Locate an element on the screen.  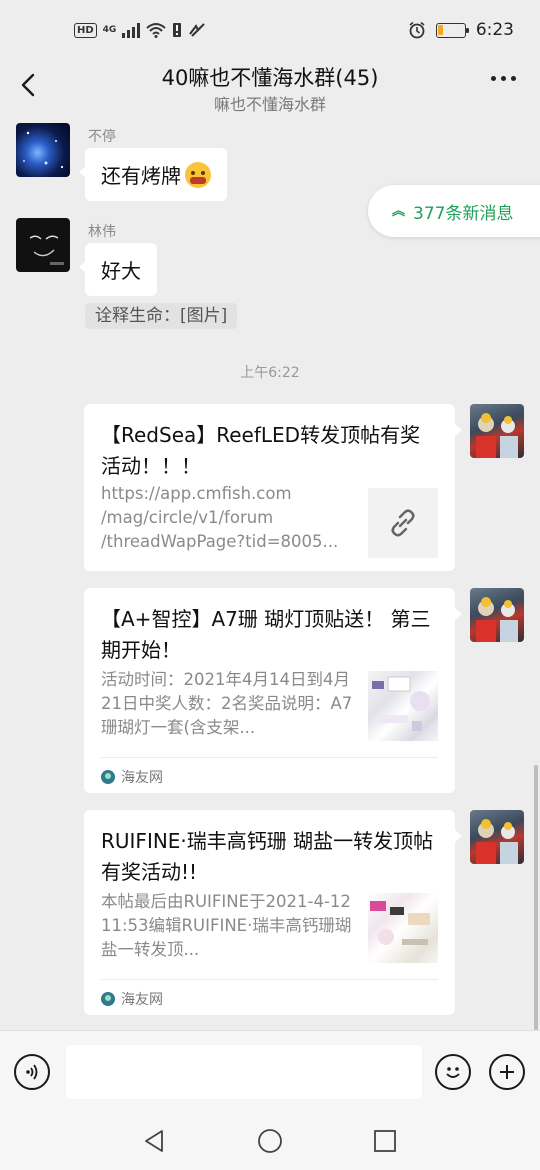
new-messages-button: ︽ 377条新消息 is located at coordinates (454, 211).